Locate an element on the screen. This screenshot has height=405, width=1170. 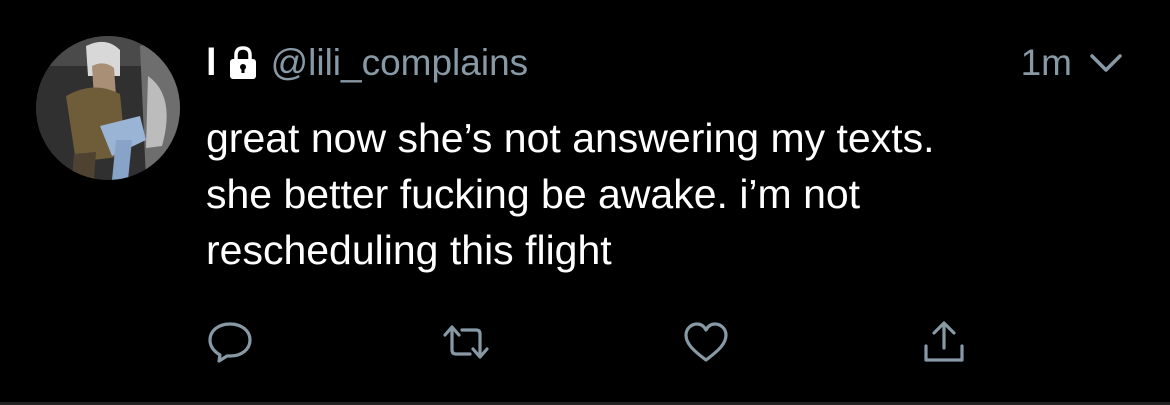
tweet-header: l @lili_complains is located at coordinates (367, 63).